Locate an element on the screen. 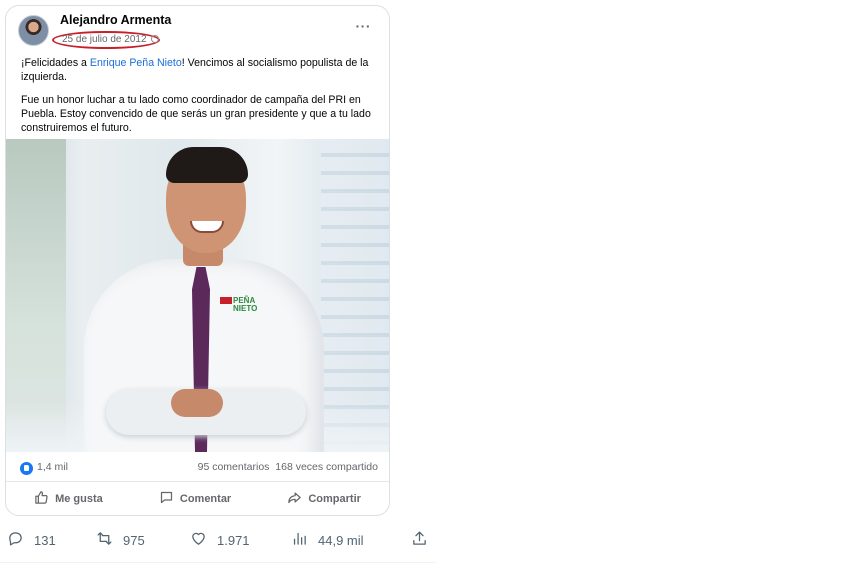 This screenshot has height=569, width=864. like-count: 1.971 is located at coordinates (233, 540).